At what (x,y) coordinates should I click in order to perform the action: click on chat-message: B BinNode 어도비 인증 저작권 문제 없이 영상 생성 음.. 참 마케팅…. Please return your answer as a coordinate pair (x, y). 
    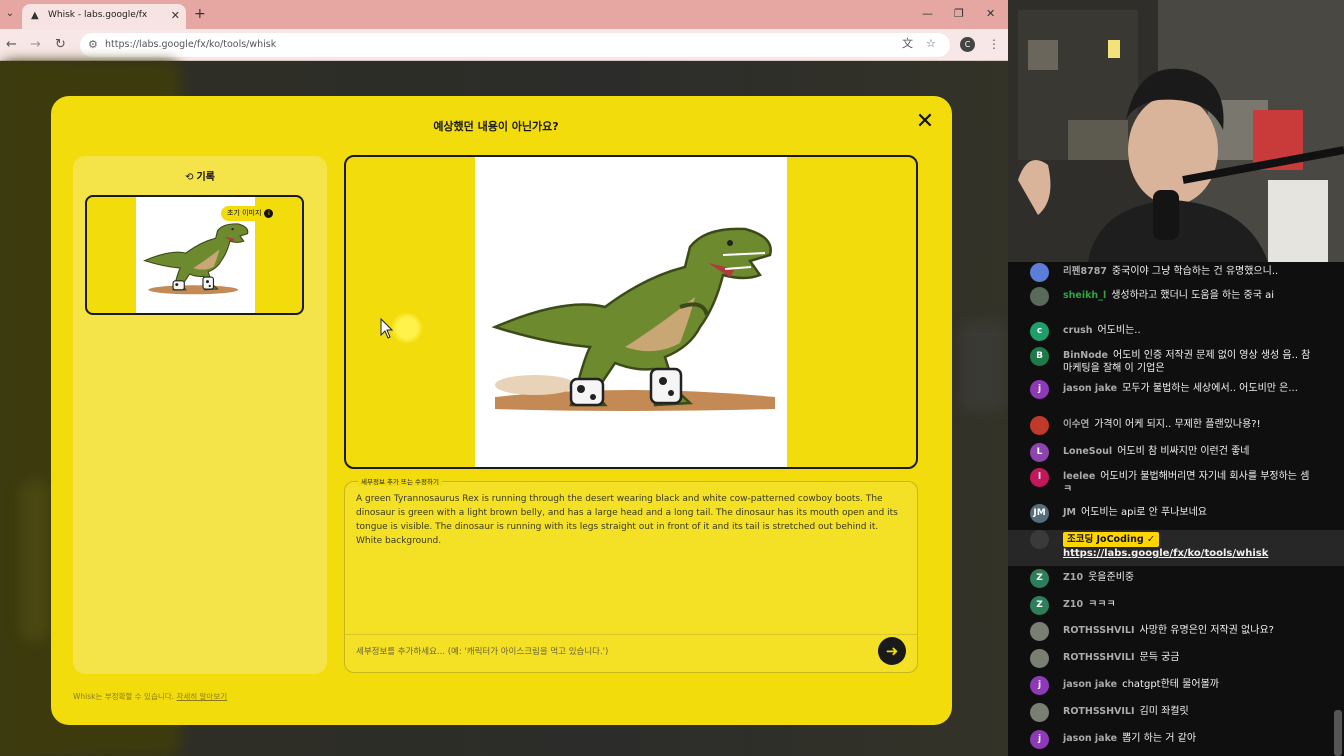
    Looking at the image, I should click on (1176, 363).